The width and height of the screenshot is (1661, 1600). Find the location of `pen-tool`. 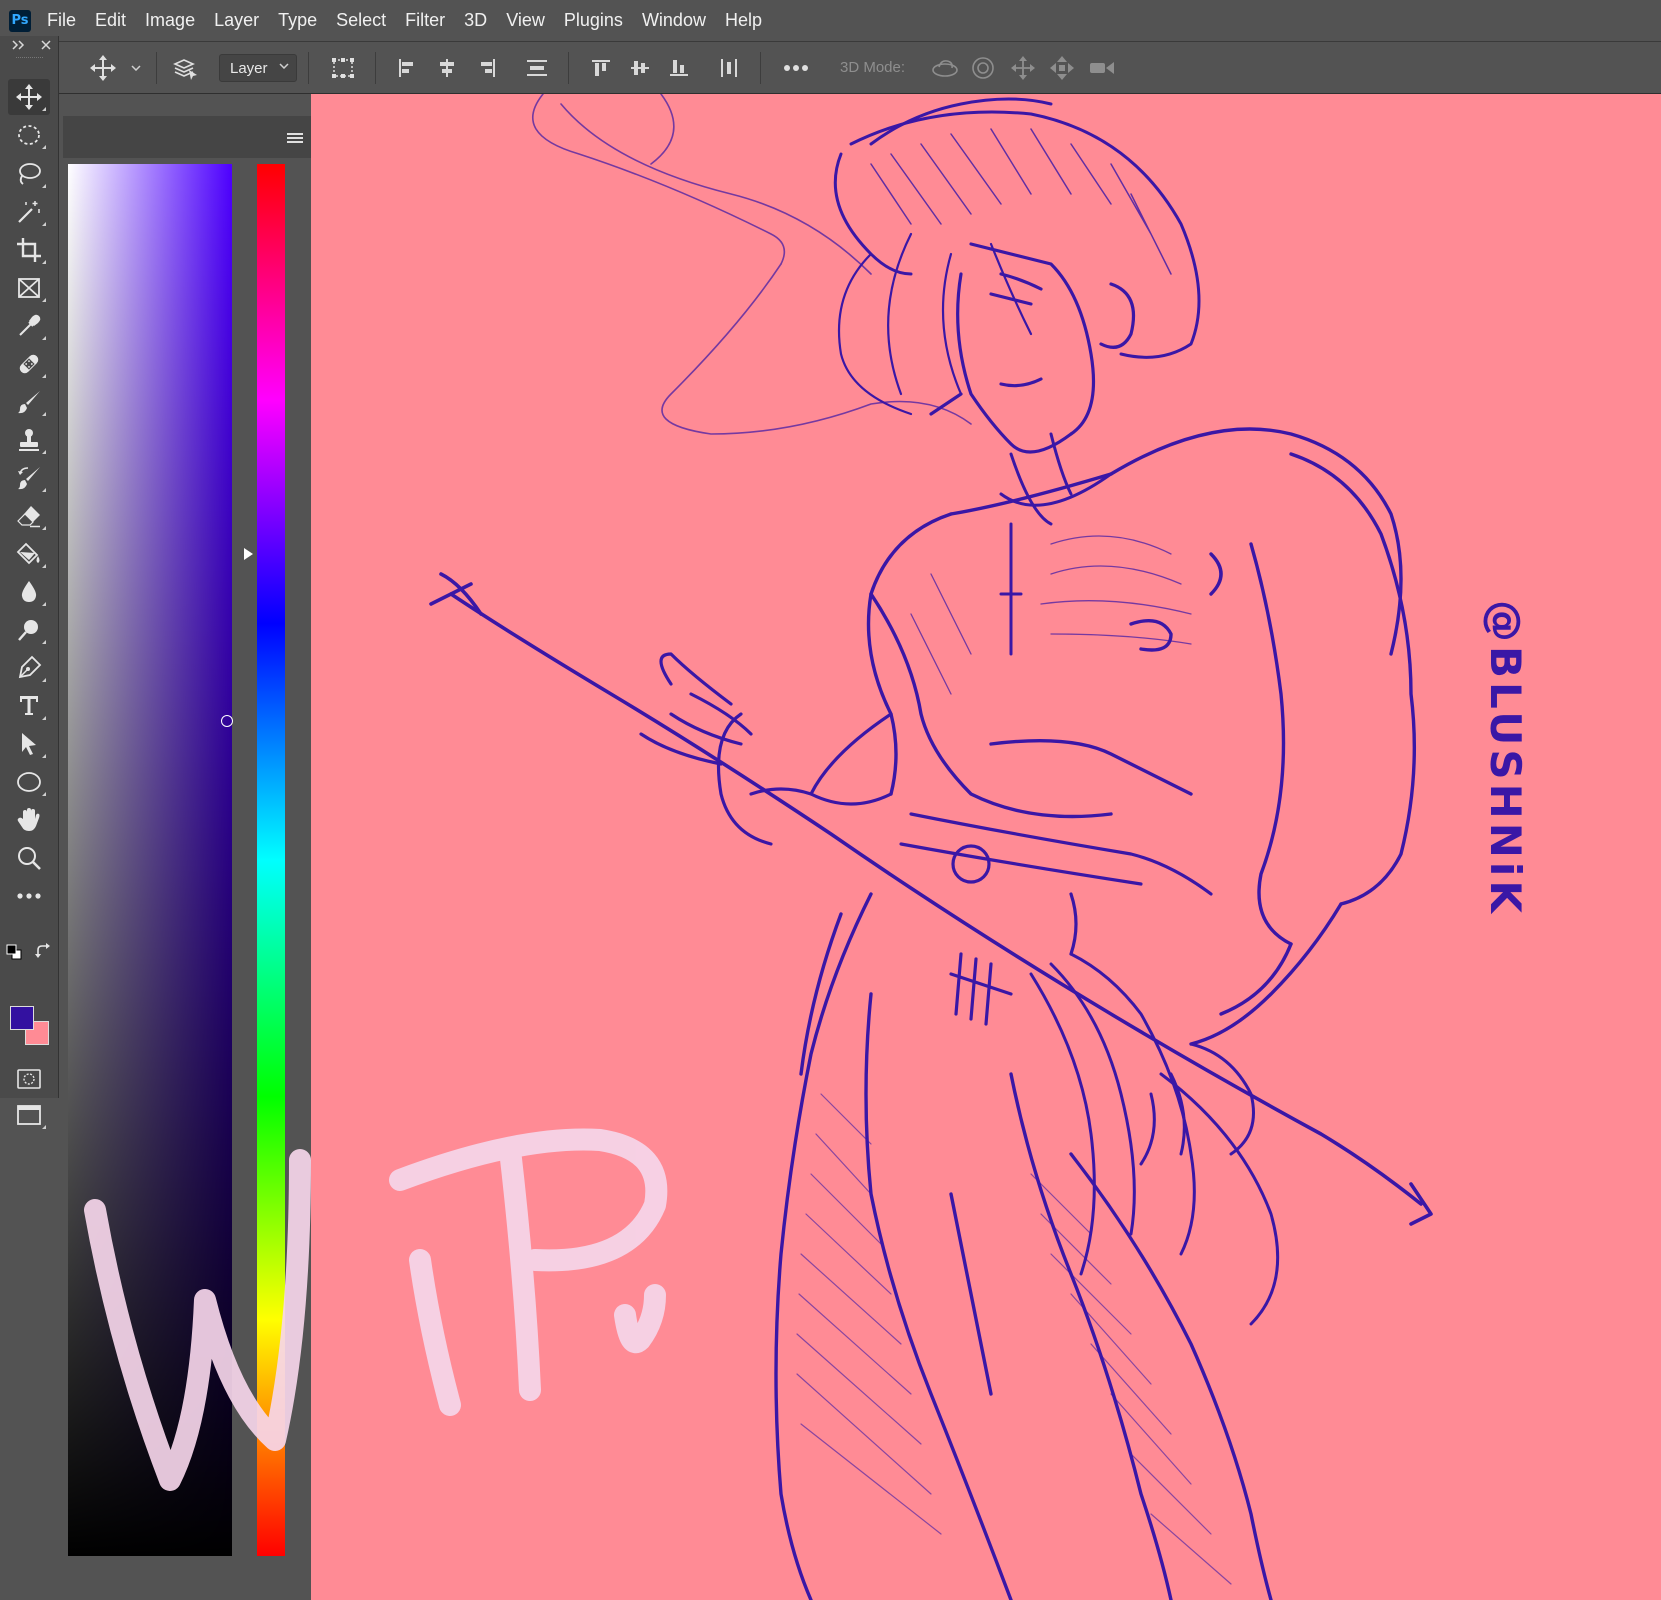

pen-tool is located at coordinates (29, 668).